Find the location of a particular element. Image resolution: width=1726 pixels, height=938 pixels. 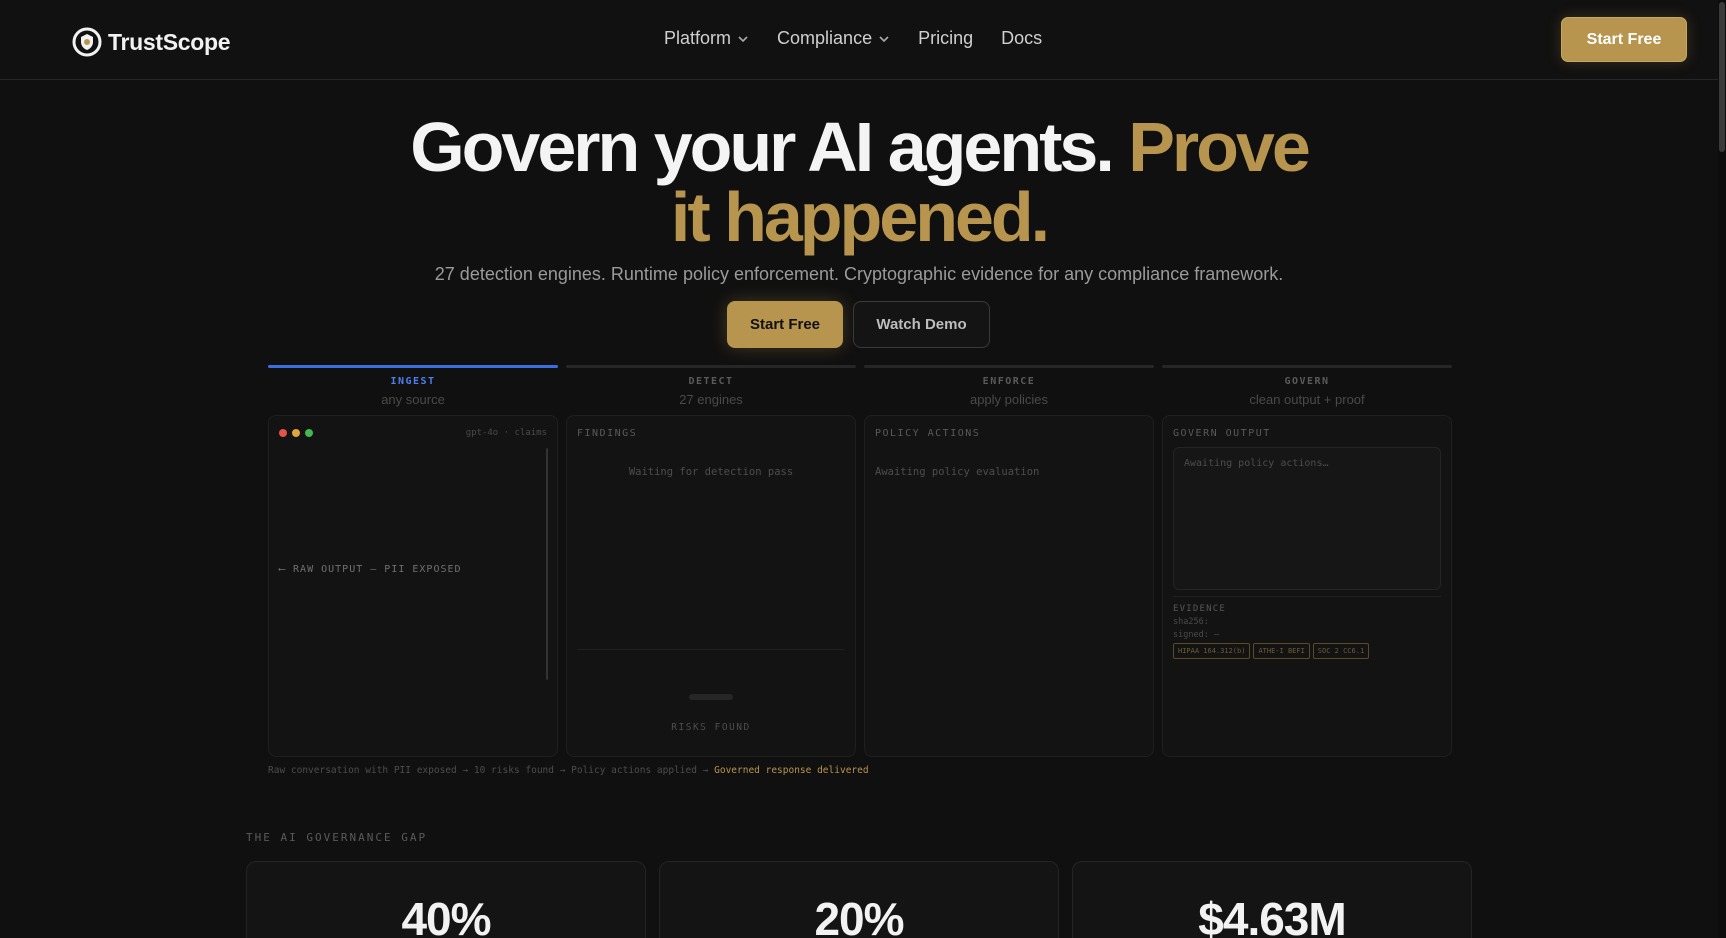

nav-item-docs: Docs is located at coordinates (1021, 38).